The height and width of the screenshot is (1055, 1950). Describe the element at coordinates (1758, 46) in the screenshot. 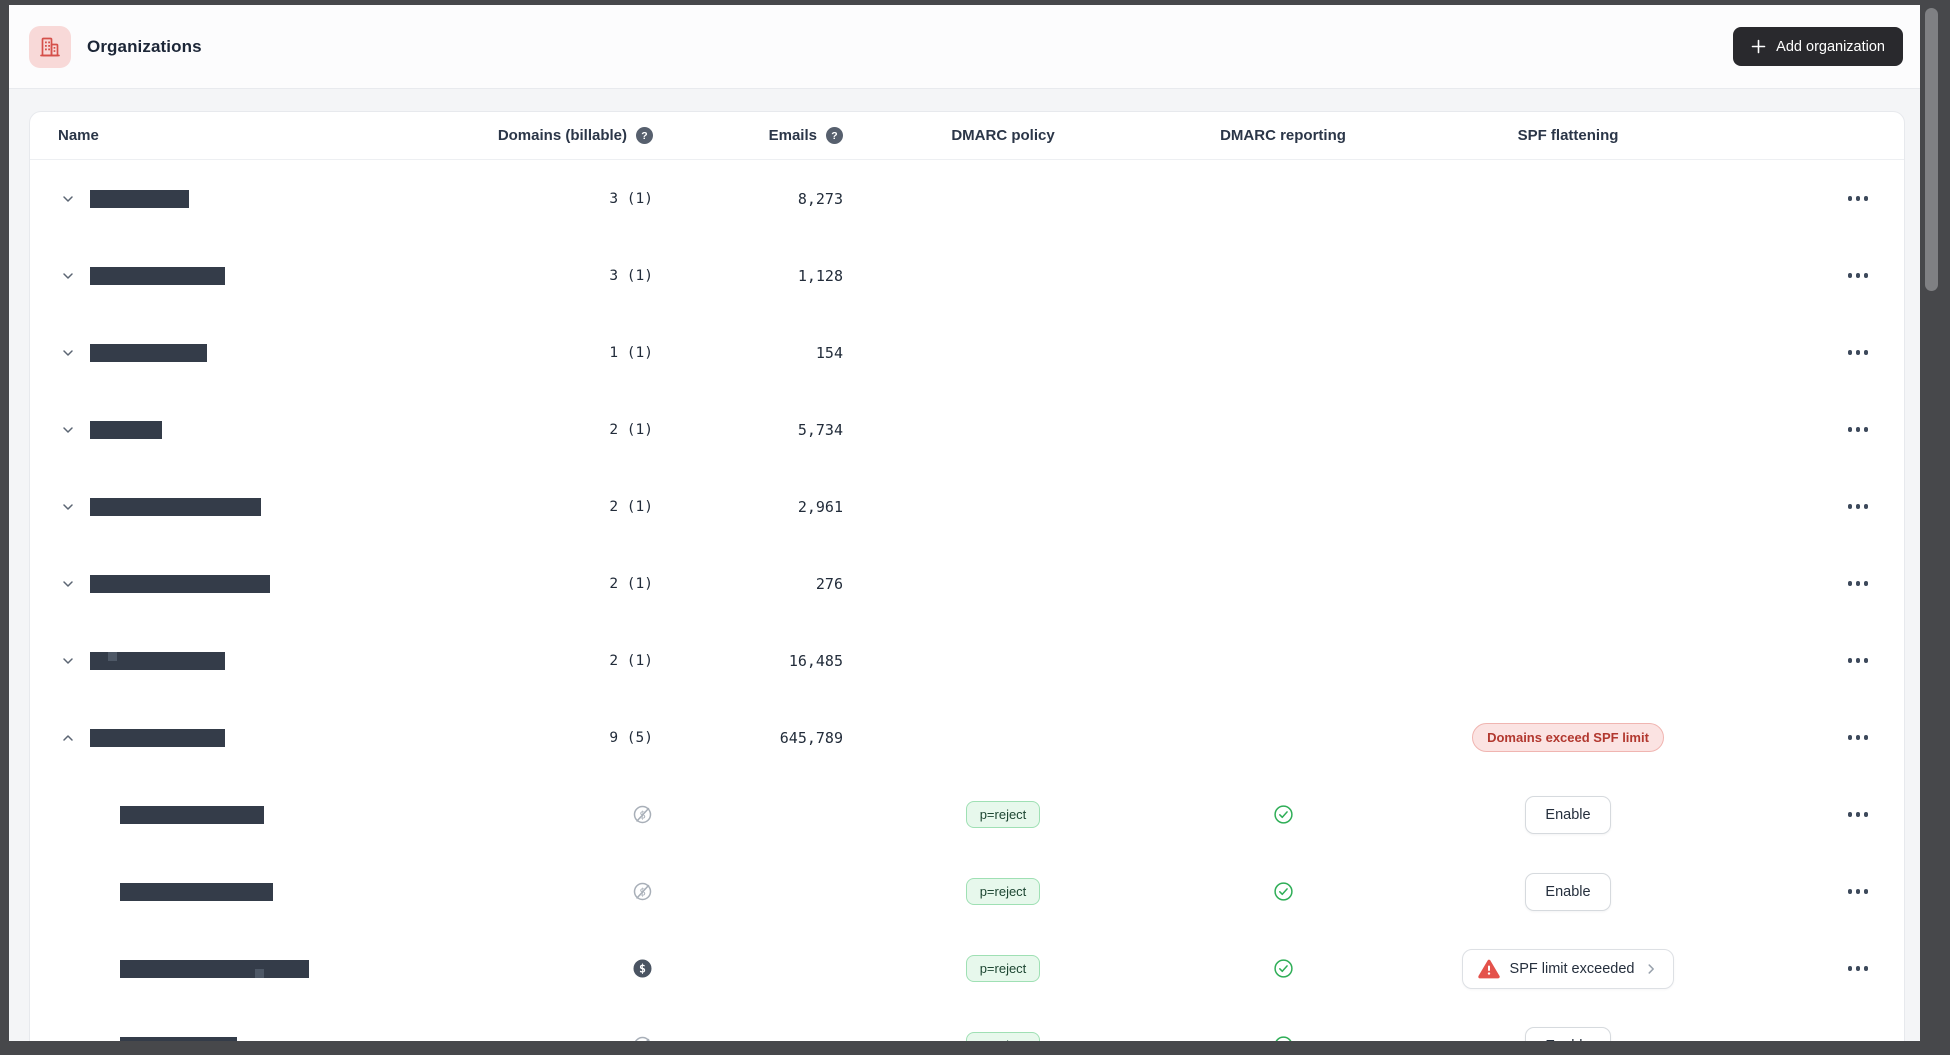

I see `plus-icon` at that location.